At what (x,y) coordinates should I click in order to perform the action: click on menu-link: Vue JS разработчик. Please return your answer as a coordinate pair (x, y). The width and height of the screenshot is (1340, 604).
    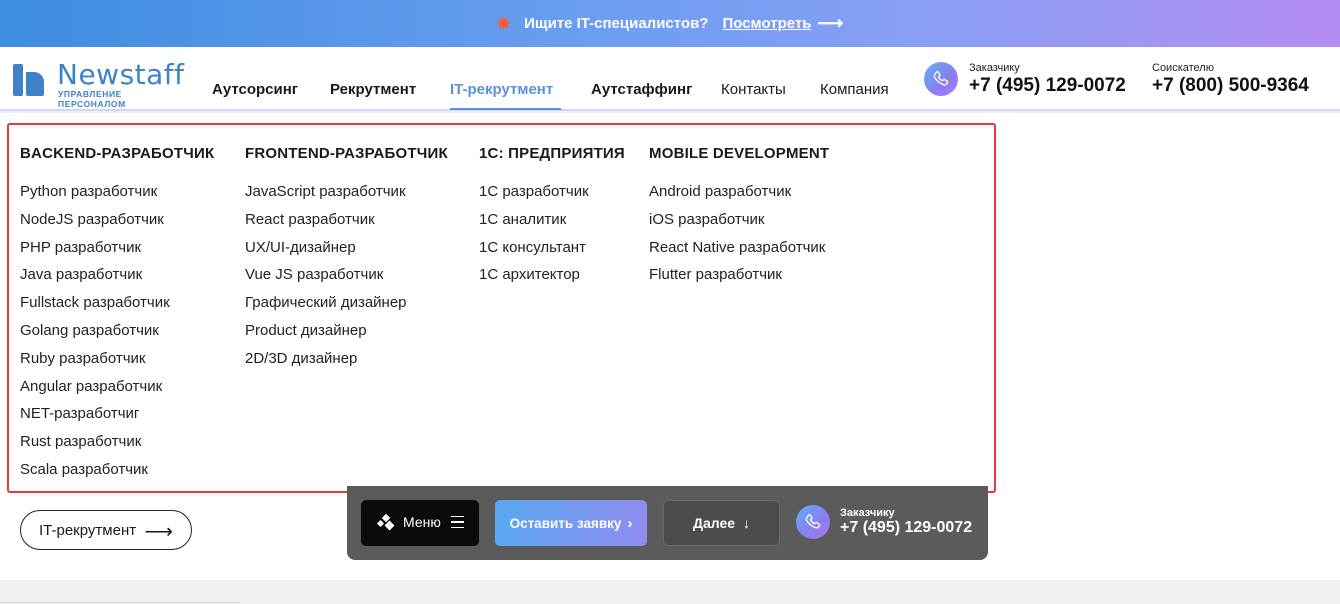
    Looking at the image, I should click on (346, 278).